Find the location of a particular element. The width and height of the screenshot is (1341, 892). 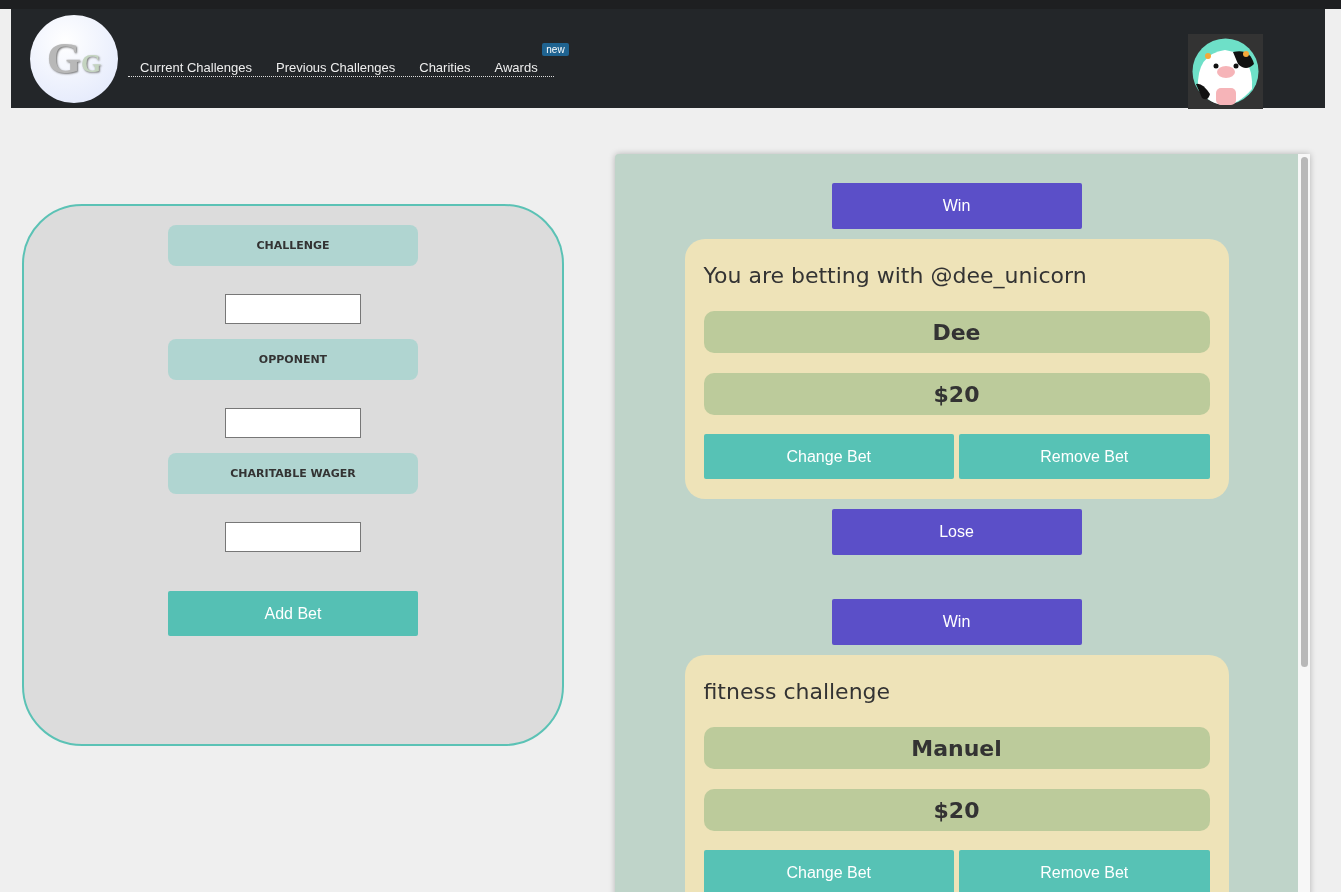

cow-avatar is located at coordinates (1225, 71).